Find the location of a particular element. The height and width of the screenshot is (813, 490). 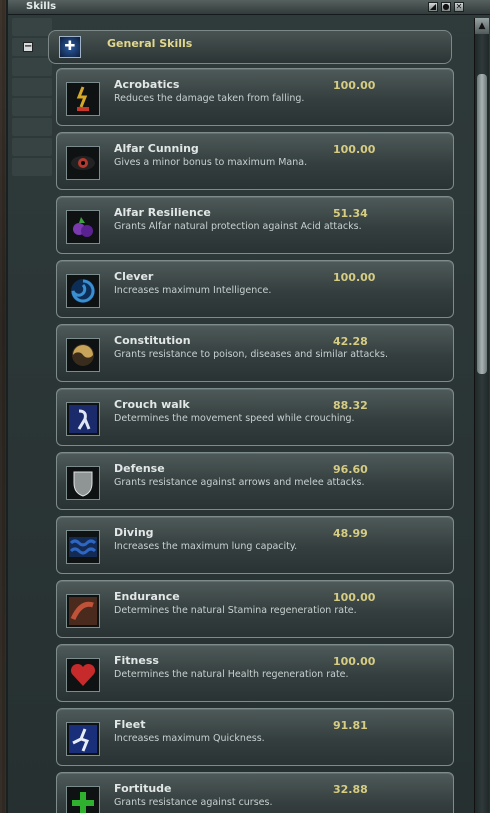

title-bar: Skills ◢ ● ✕ is located at coordinates (249, 7).